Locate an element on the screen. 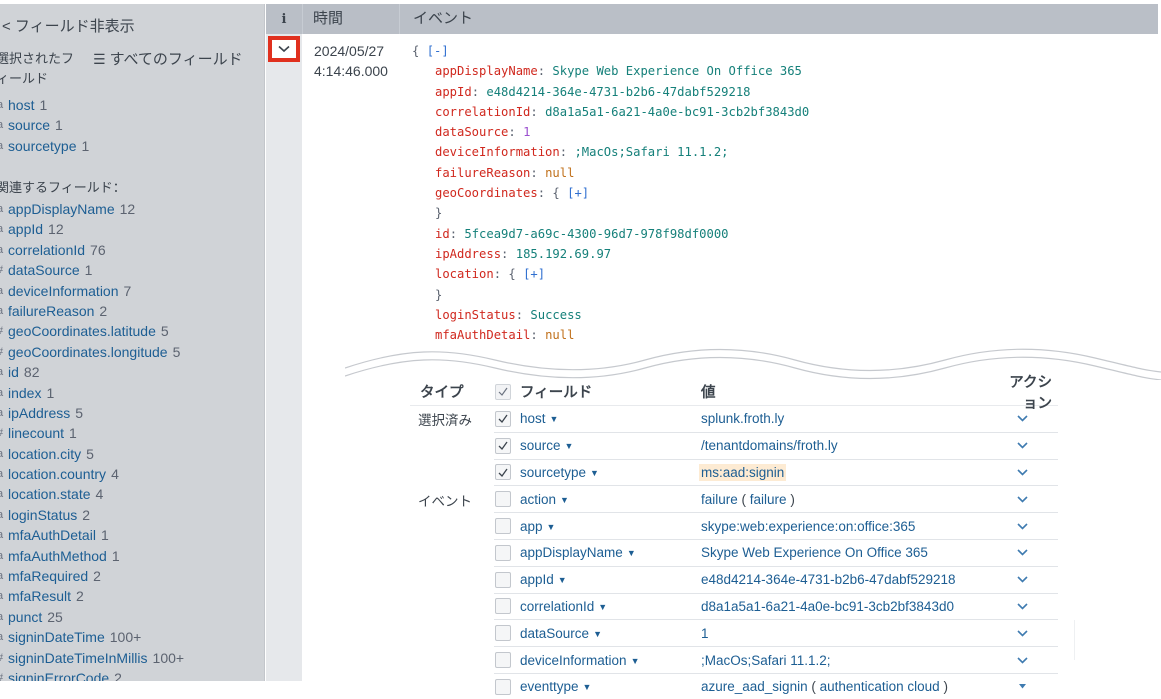 The width and height of the screenshot is (1161, 699). field-name-menu: deviceInformation ▼ is located at coordinates (610, 660).